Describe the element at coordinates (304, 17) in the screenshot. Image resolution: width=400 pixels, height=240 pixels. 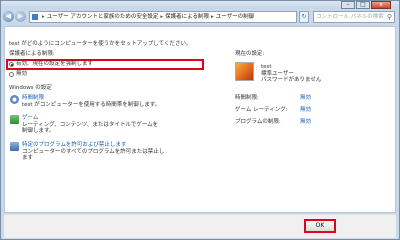
I see `refresh-button: ↻` at that location.